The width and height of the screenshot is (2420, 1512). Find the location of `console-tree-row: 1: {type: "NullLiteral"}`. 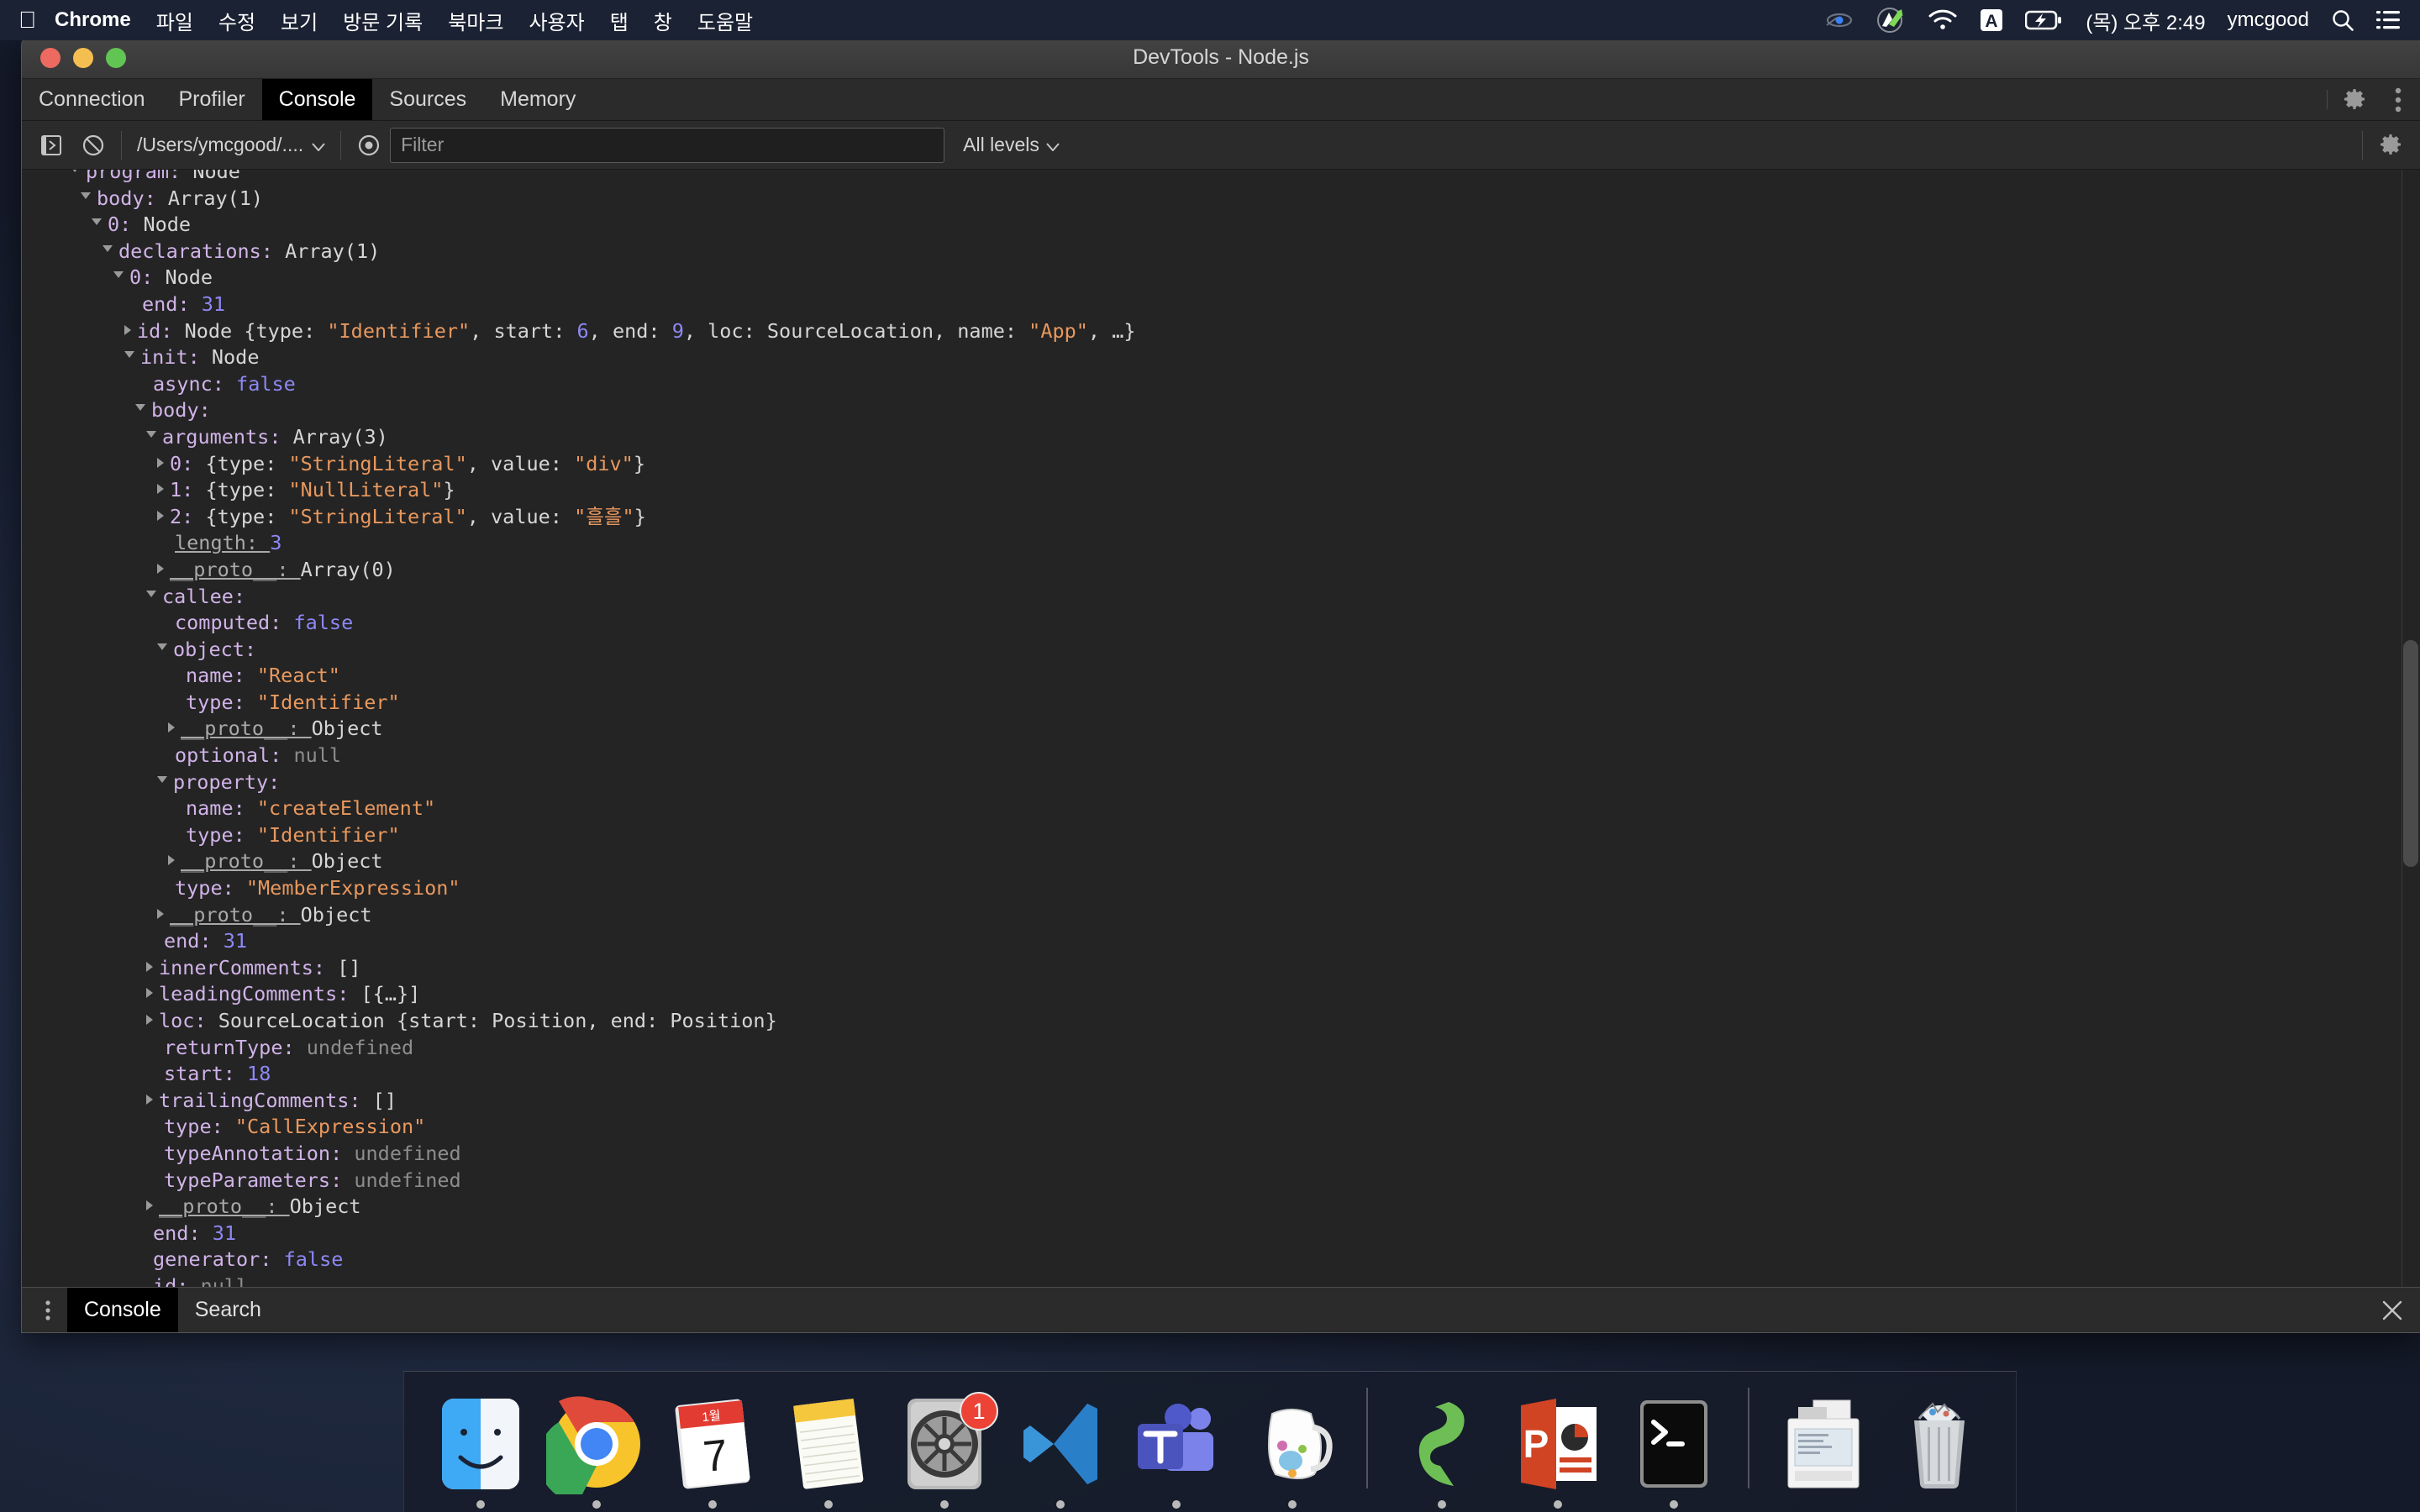

console-tree-row: 1: {type: "NullLiteral"} is located at coordinates (1221, 490).